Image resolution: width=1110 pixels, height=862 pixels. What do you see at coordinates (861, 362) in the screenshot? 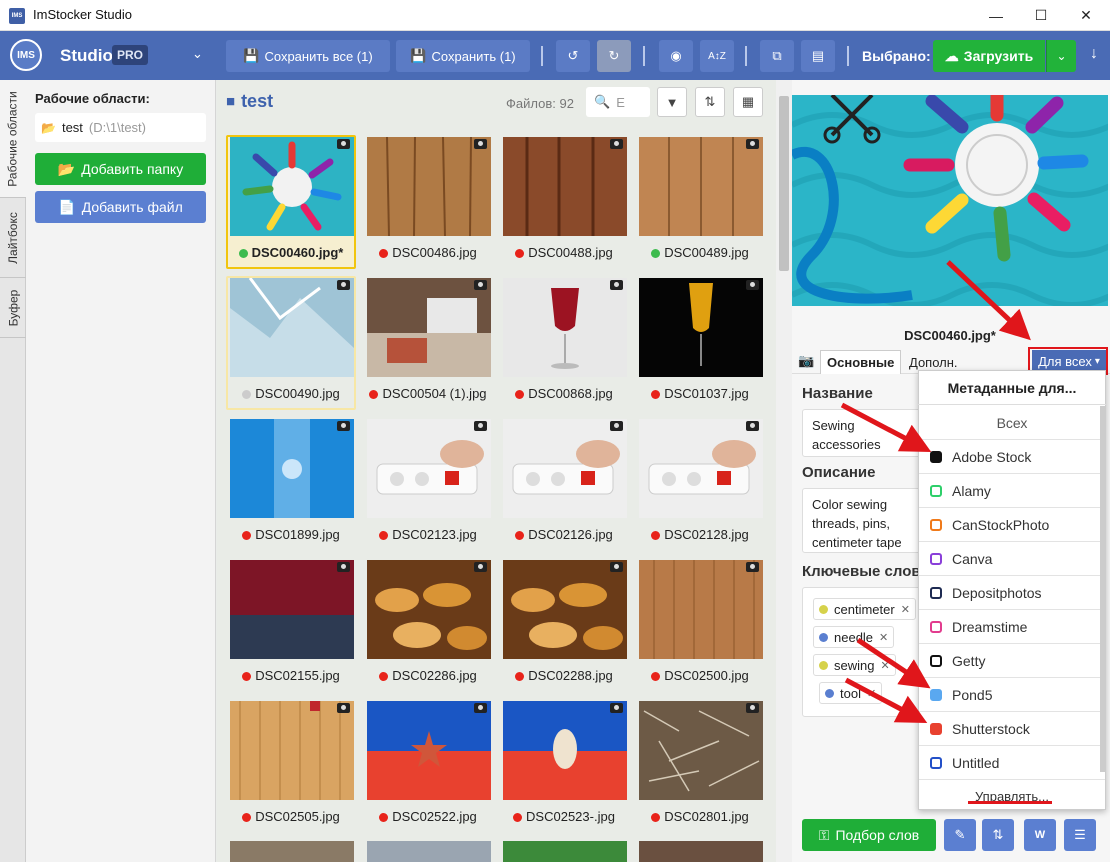
I see `tab-main: Основные` at bounding box center [861, 362].